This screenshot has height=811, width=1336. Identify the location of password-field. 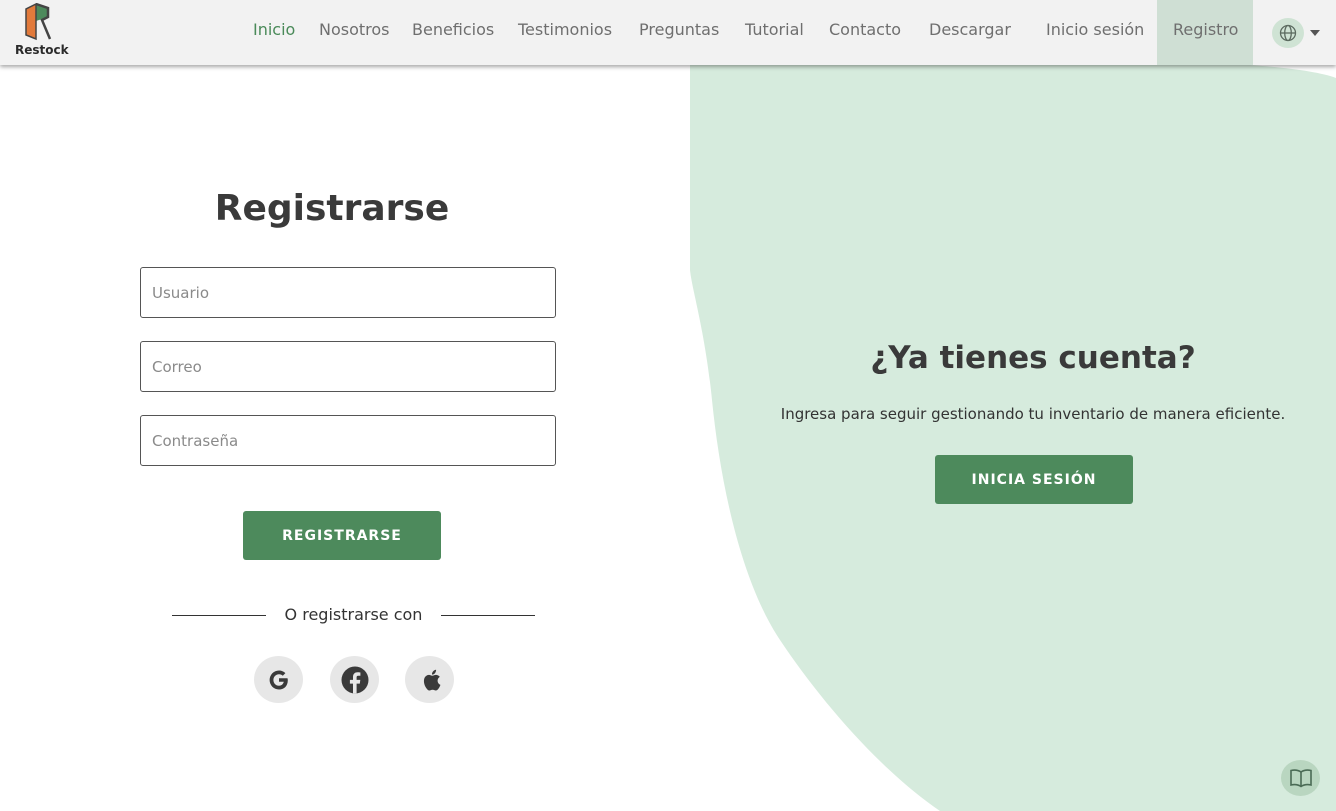
(348, 440).